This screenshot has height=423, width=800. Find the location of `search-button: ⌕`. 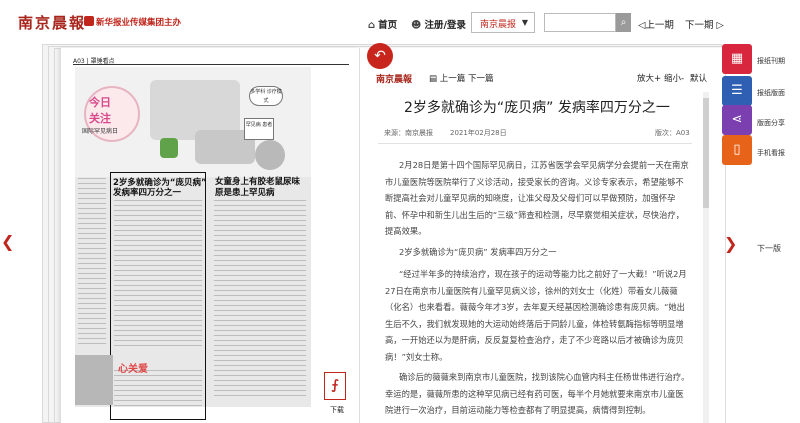

search-button: ⌕ is located at coordinates (623, 22).